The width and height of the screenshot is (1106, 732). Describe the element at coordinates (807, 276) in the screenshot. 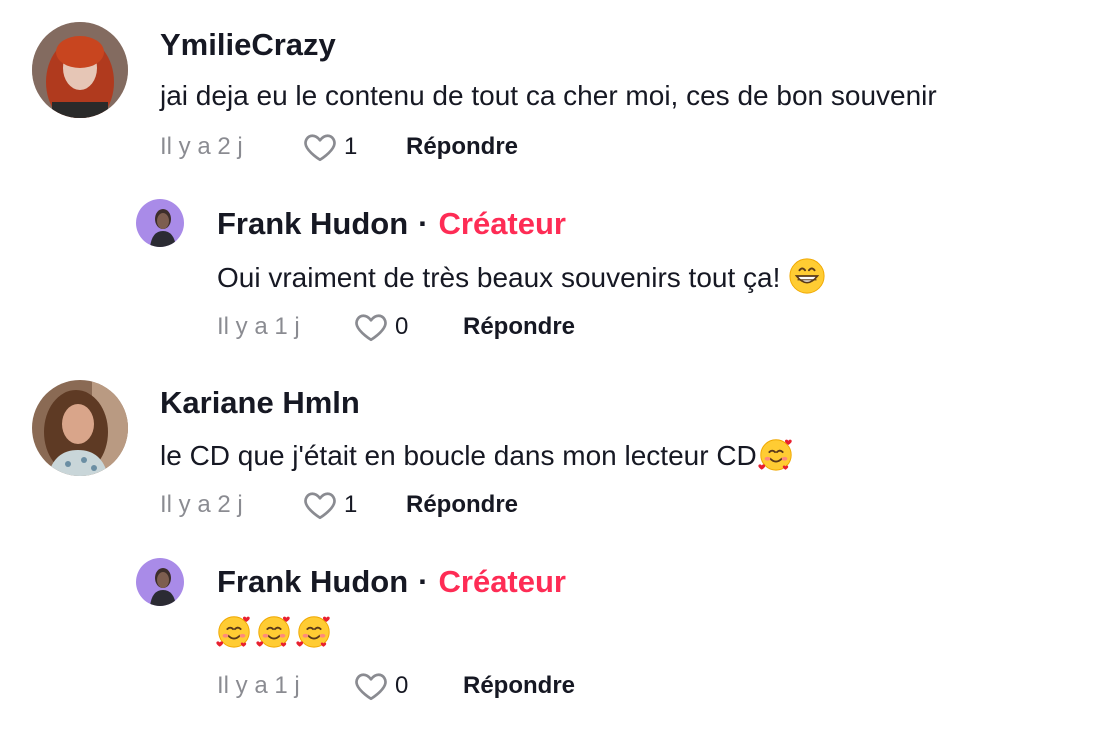

I see `grinning-face-emoji` at that location.